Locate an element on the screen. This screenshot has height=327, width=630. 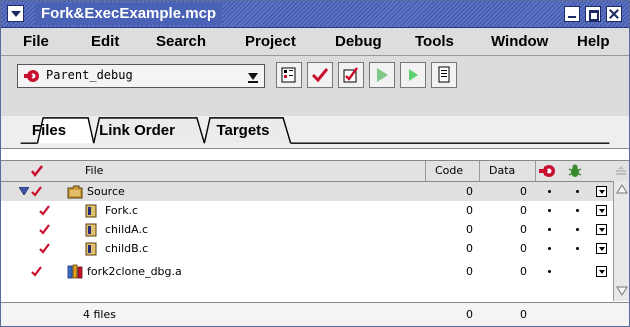
inspect-button is located at coordinates (444, 75).